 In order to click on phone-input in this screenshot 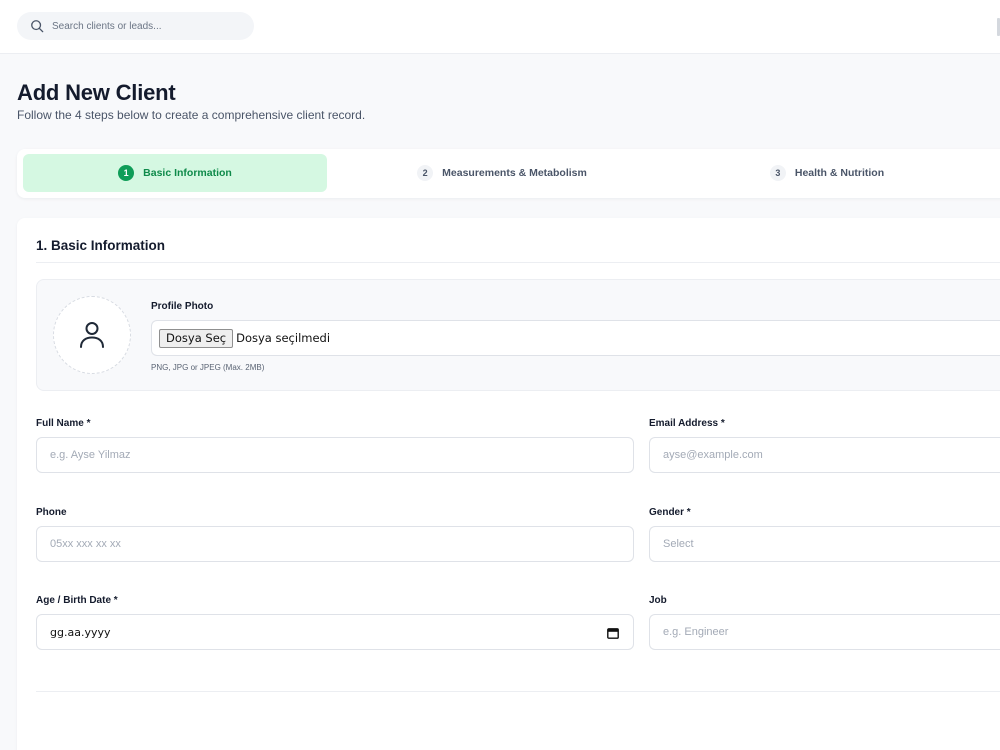, I will do `click(341, 544)`.